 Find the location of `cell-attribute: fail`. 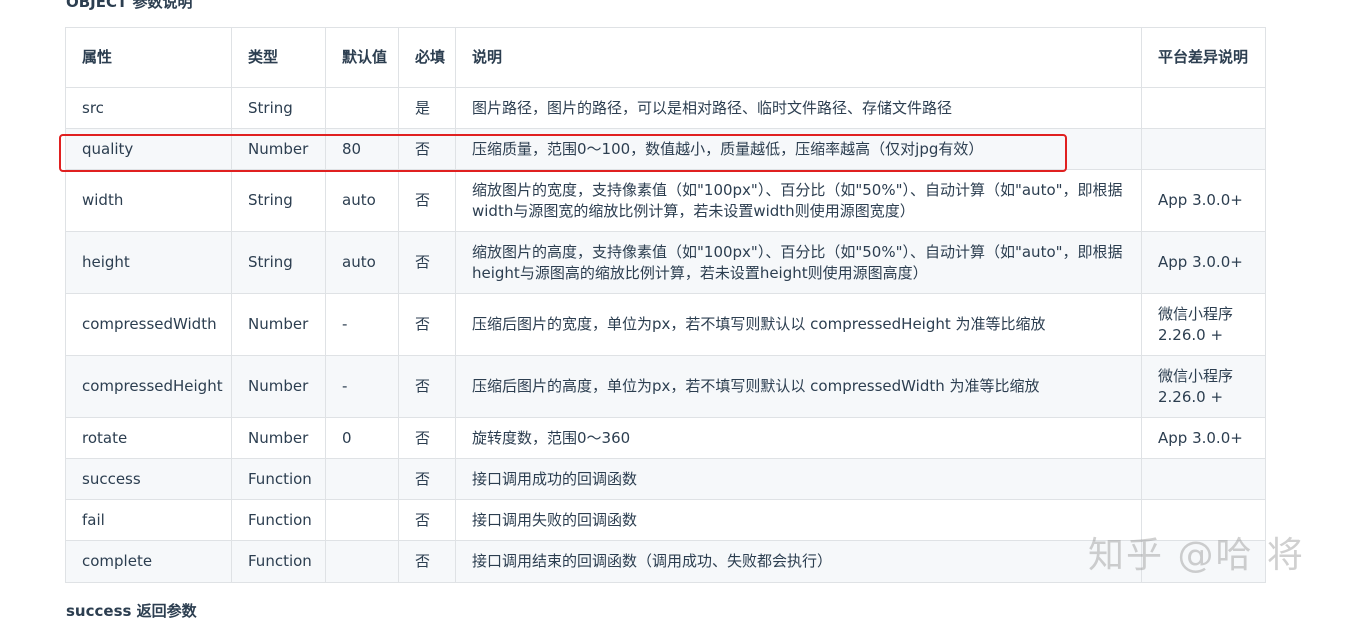

cell-attribute: fail is located at coordinates (148, 520).